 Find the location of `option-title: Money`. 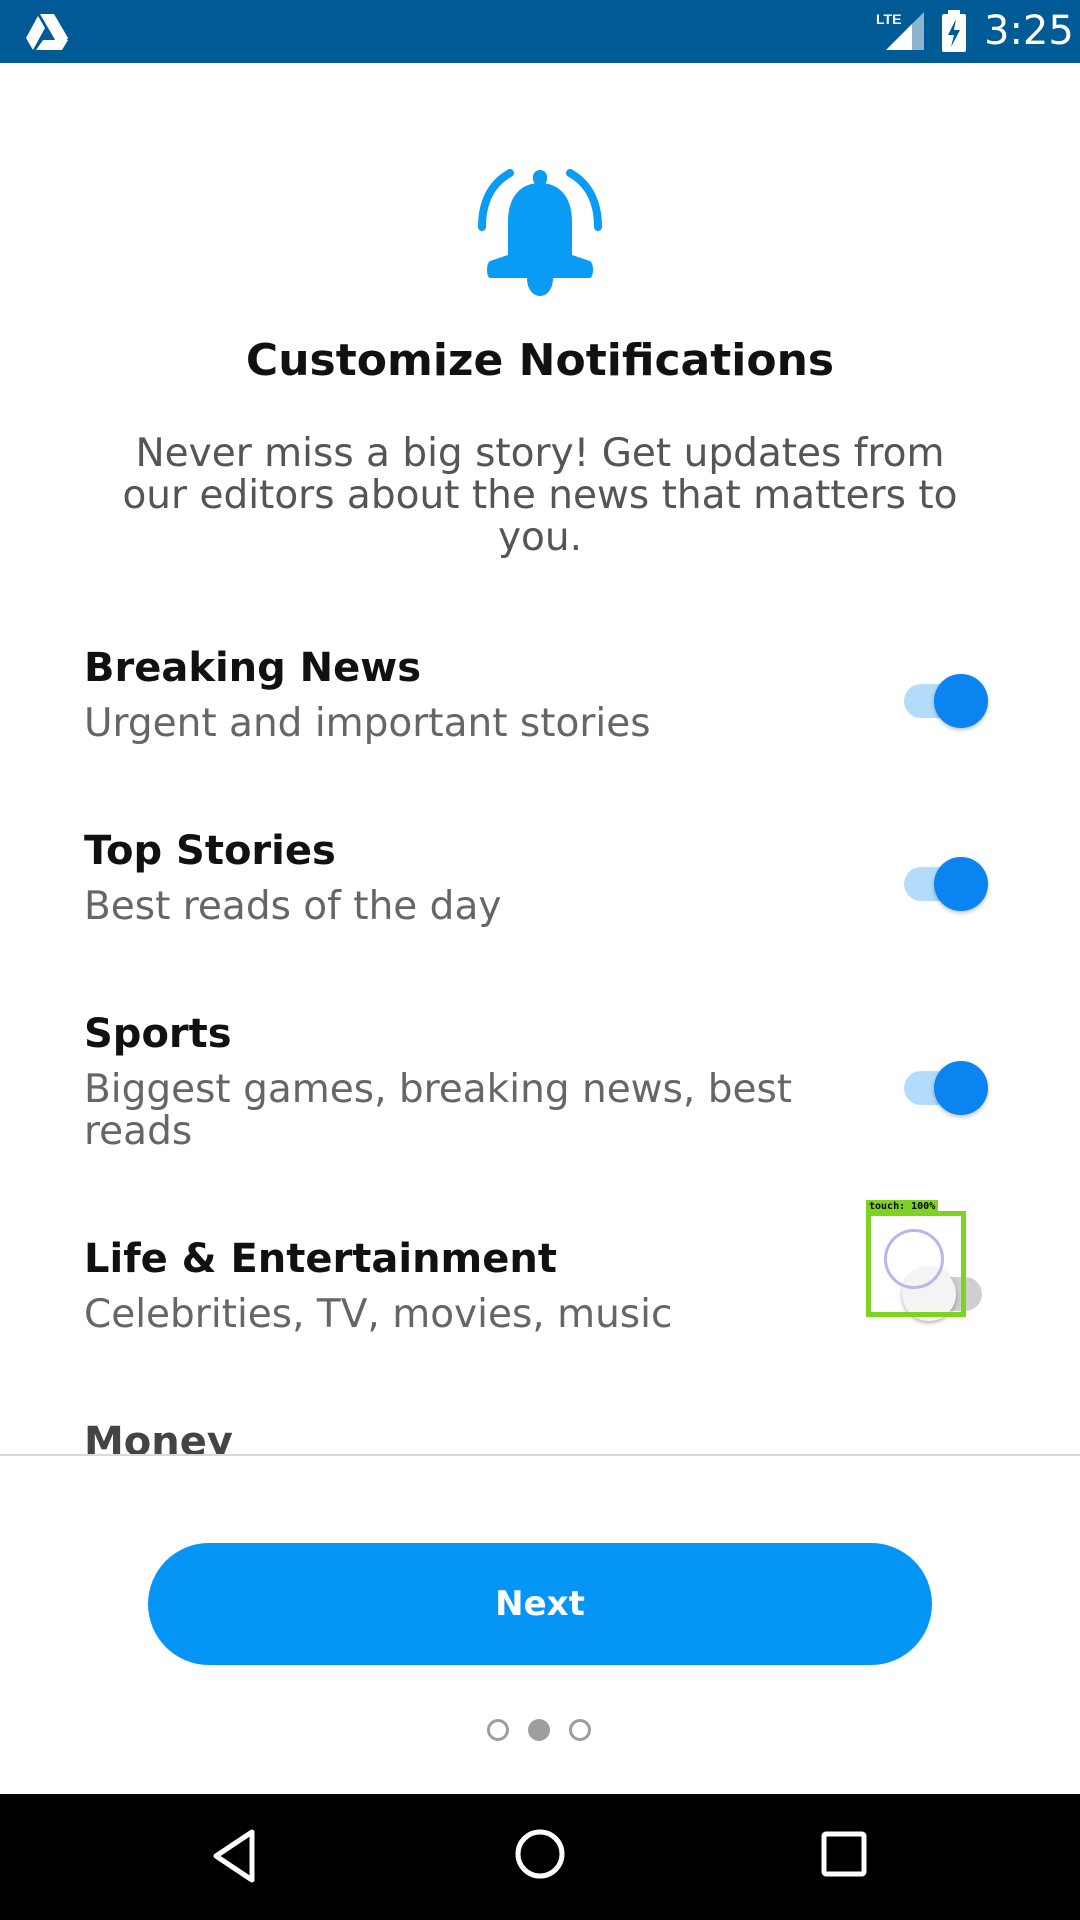

option-title: Money is located at coordinates (158, 1437).